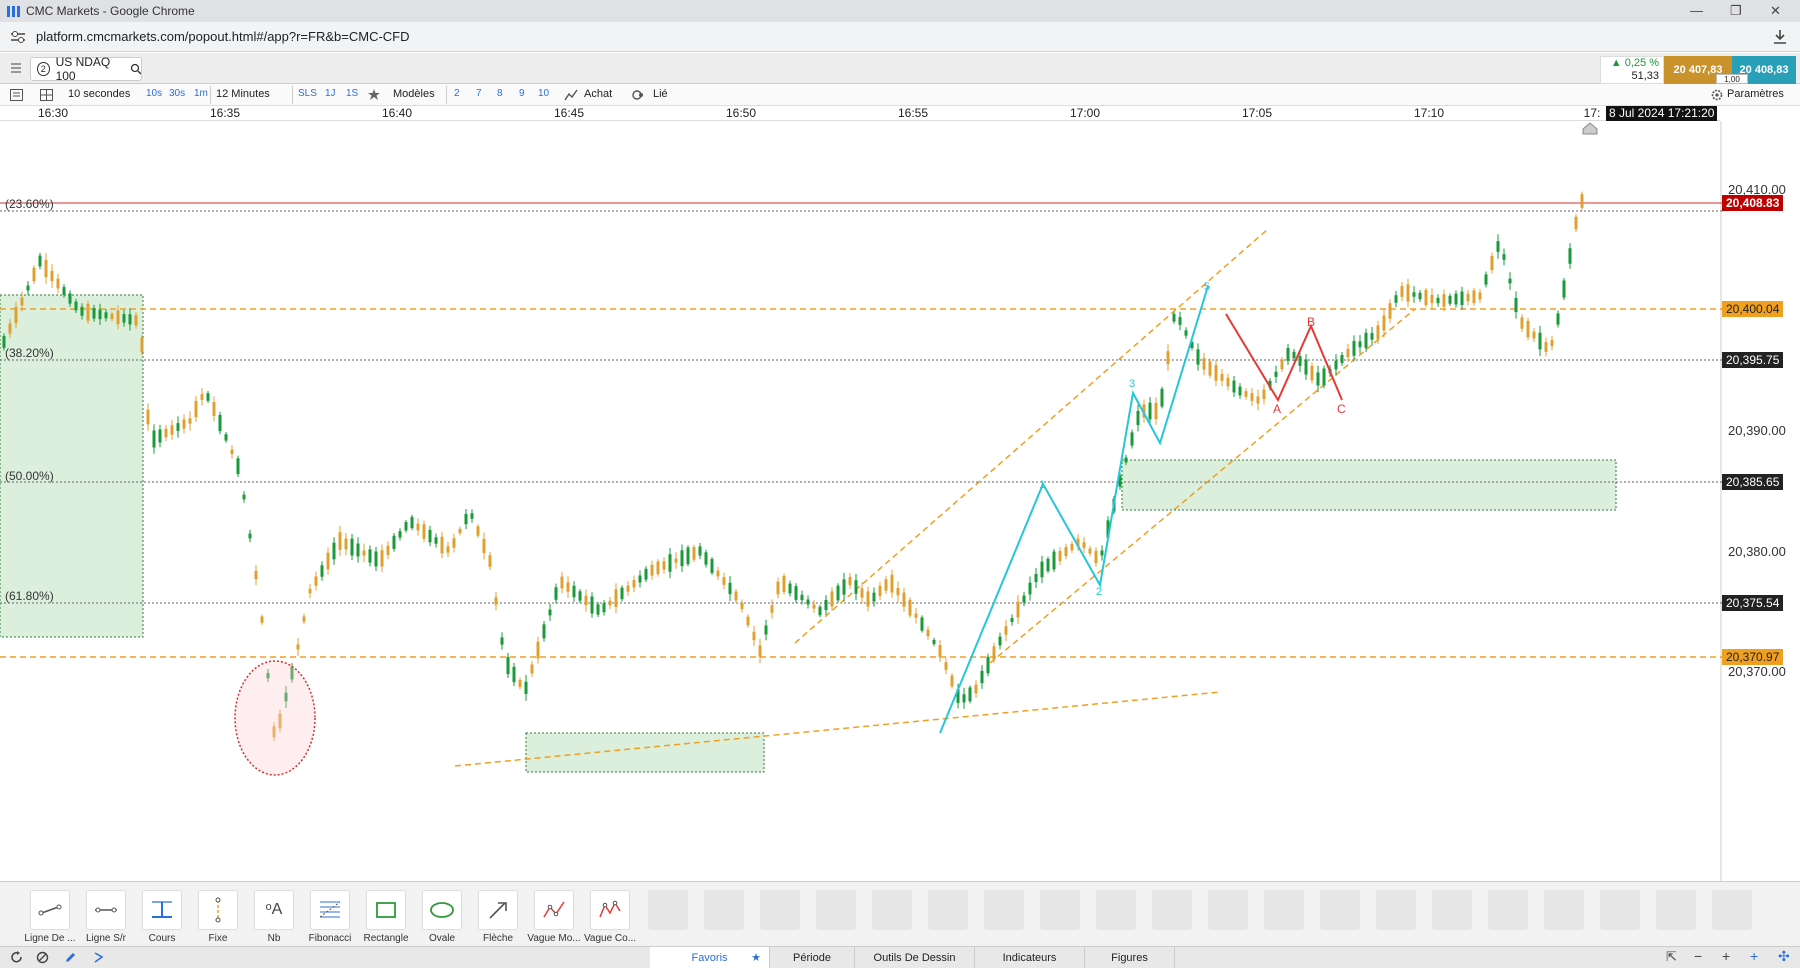 The height and width of the screenshot is (968, 1800). I want to click on correction-wave-line, so click(1284, 358).